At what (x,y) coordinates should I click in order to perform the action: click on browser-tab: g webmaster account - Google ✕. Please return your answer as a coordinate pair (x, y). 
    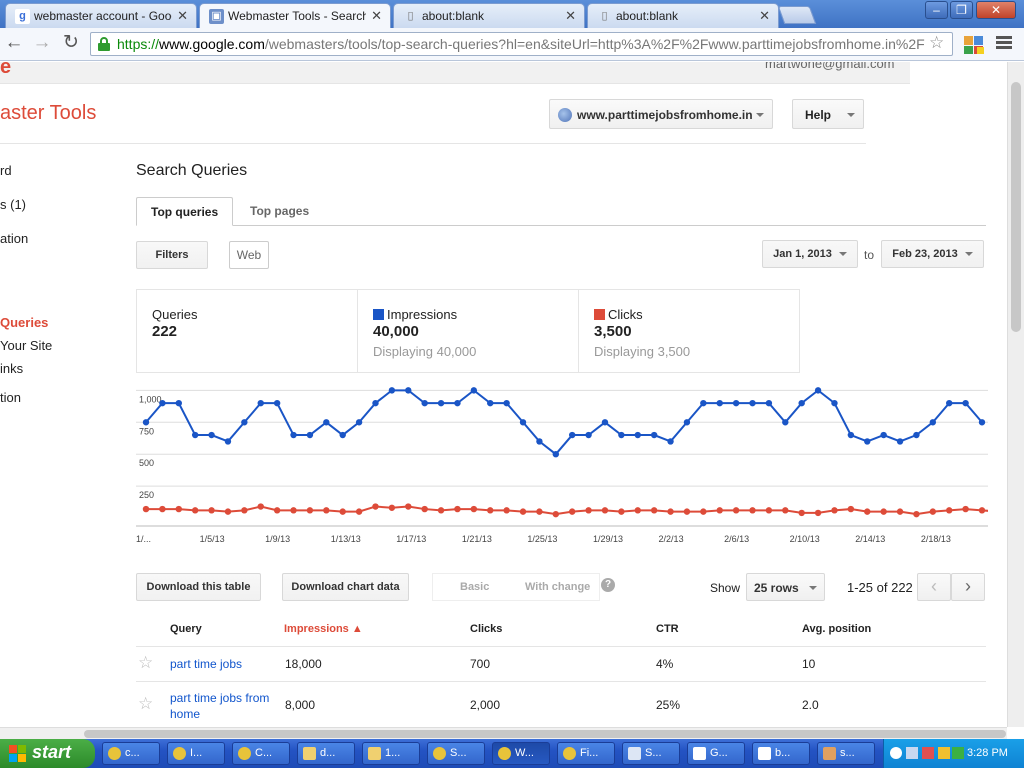
    Looking at the image, I should click on (101, 15).